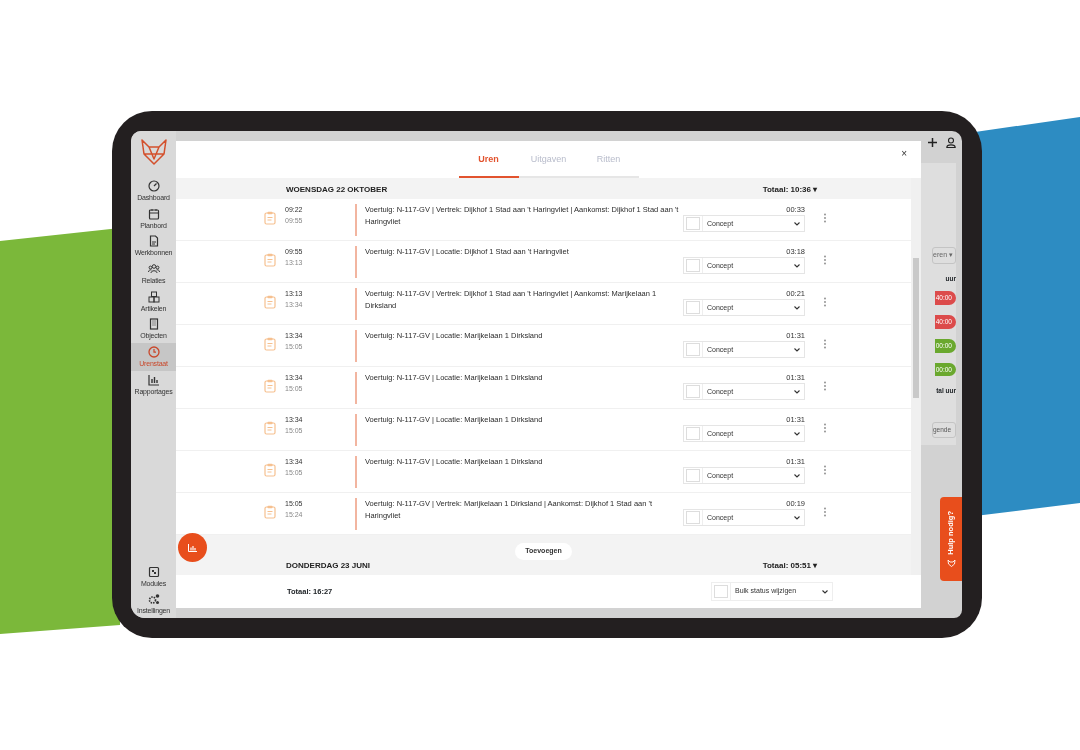 This screenshot has height=750, width=1080. Describe the element at coordinates (153, 352) in the screenshot. I see `clock-icon` at that location.